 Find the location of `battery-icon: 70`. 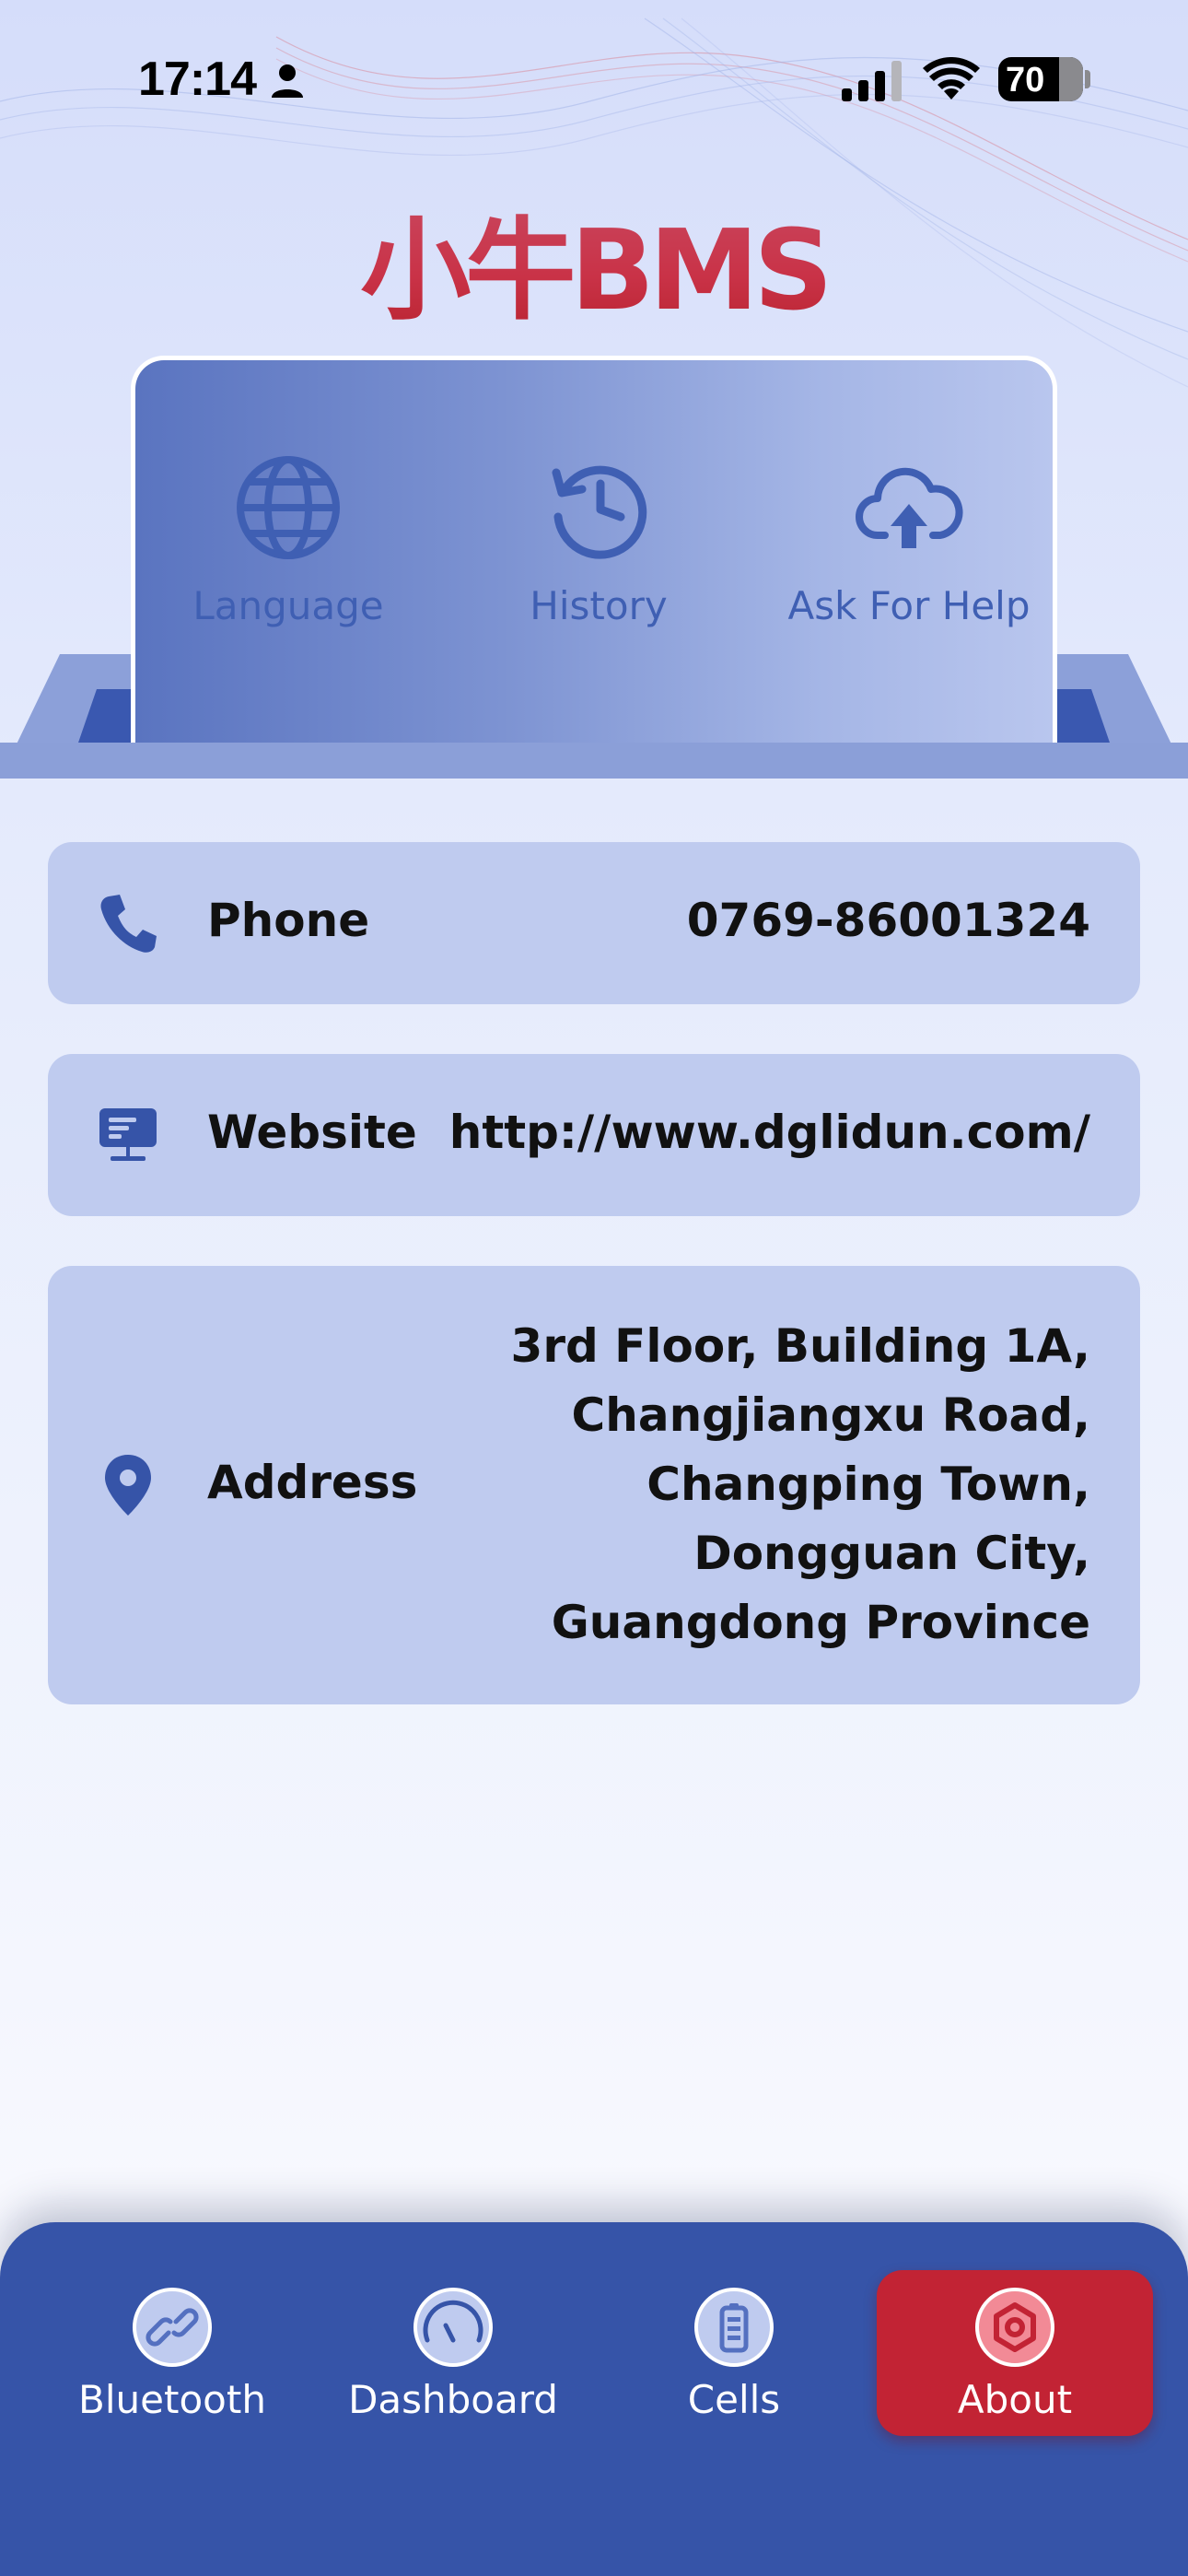

battery-icon: 70 is located at coordinates (1040, 79).